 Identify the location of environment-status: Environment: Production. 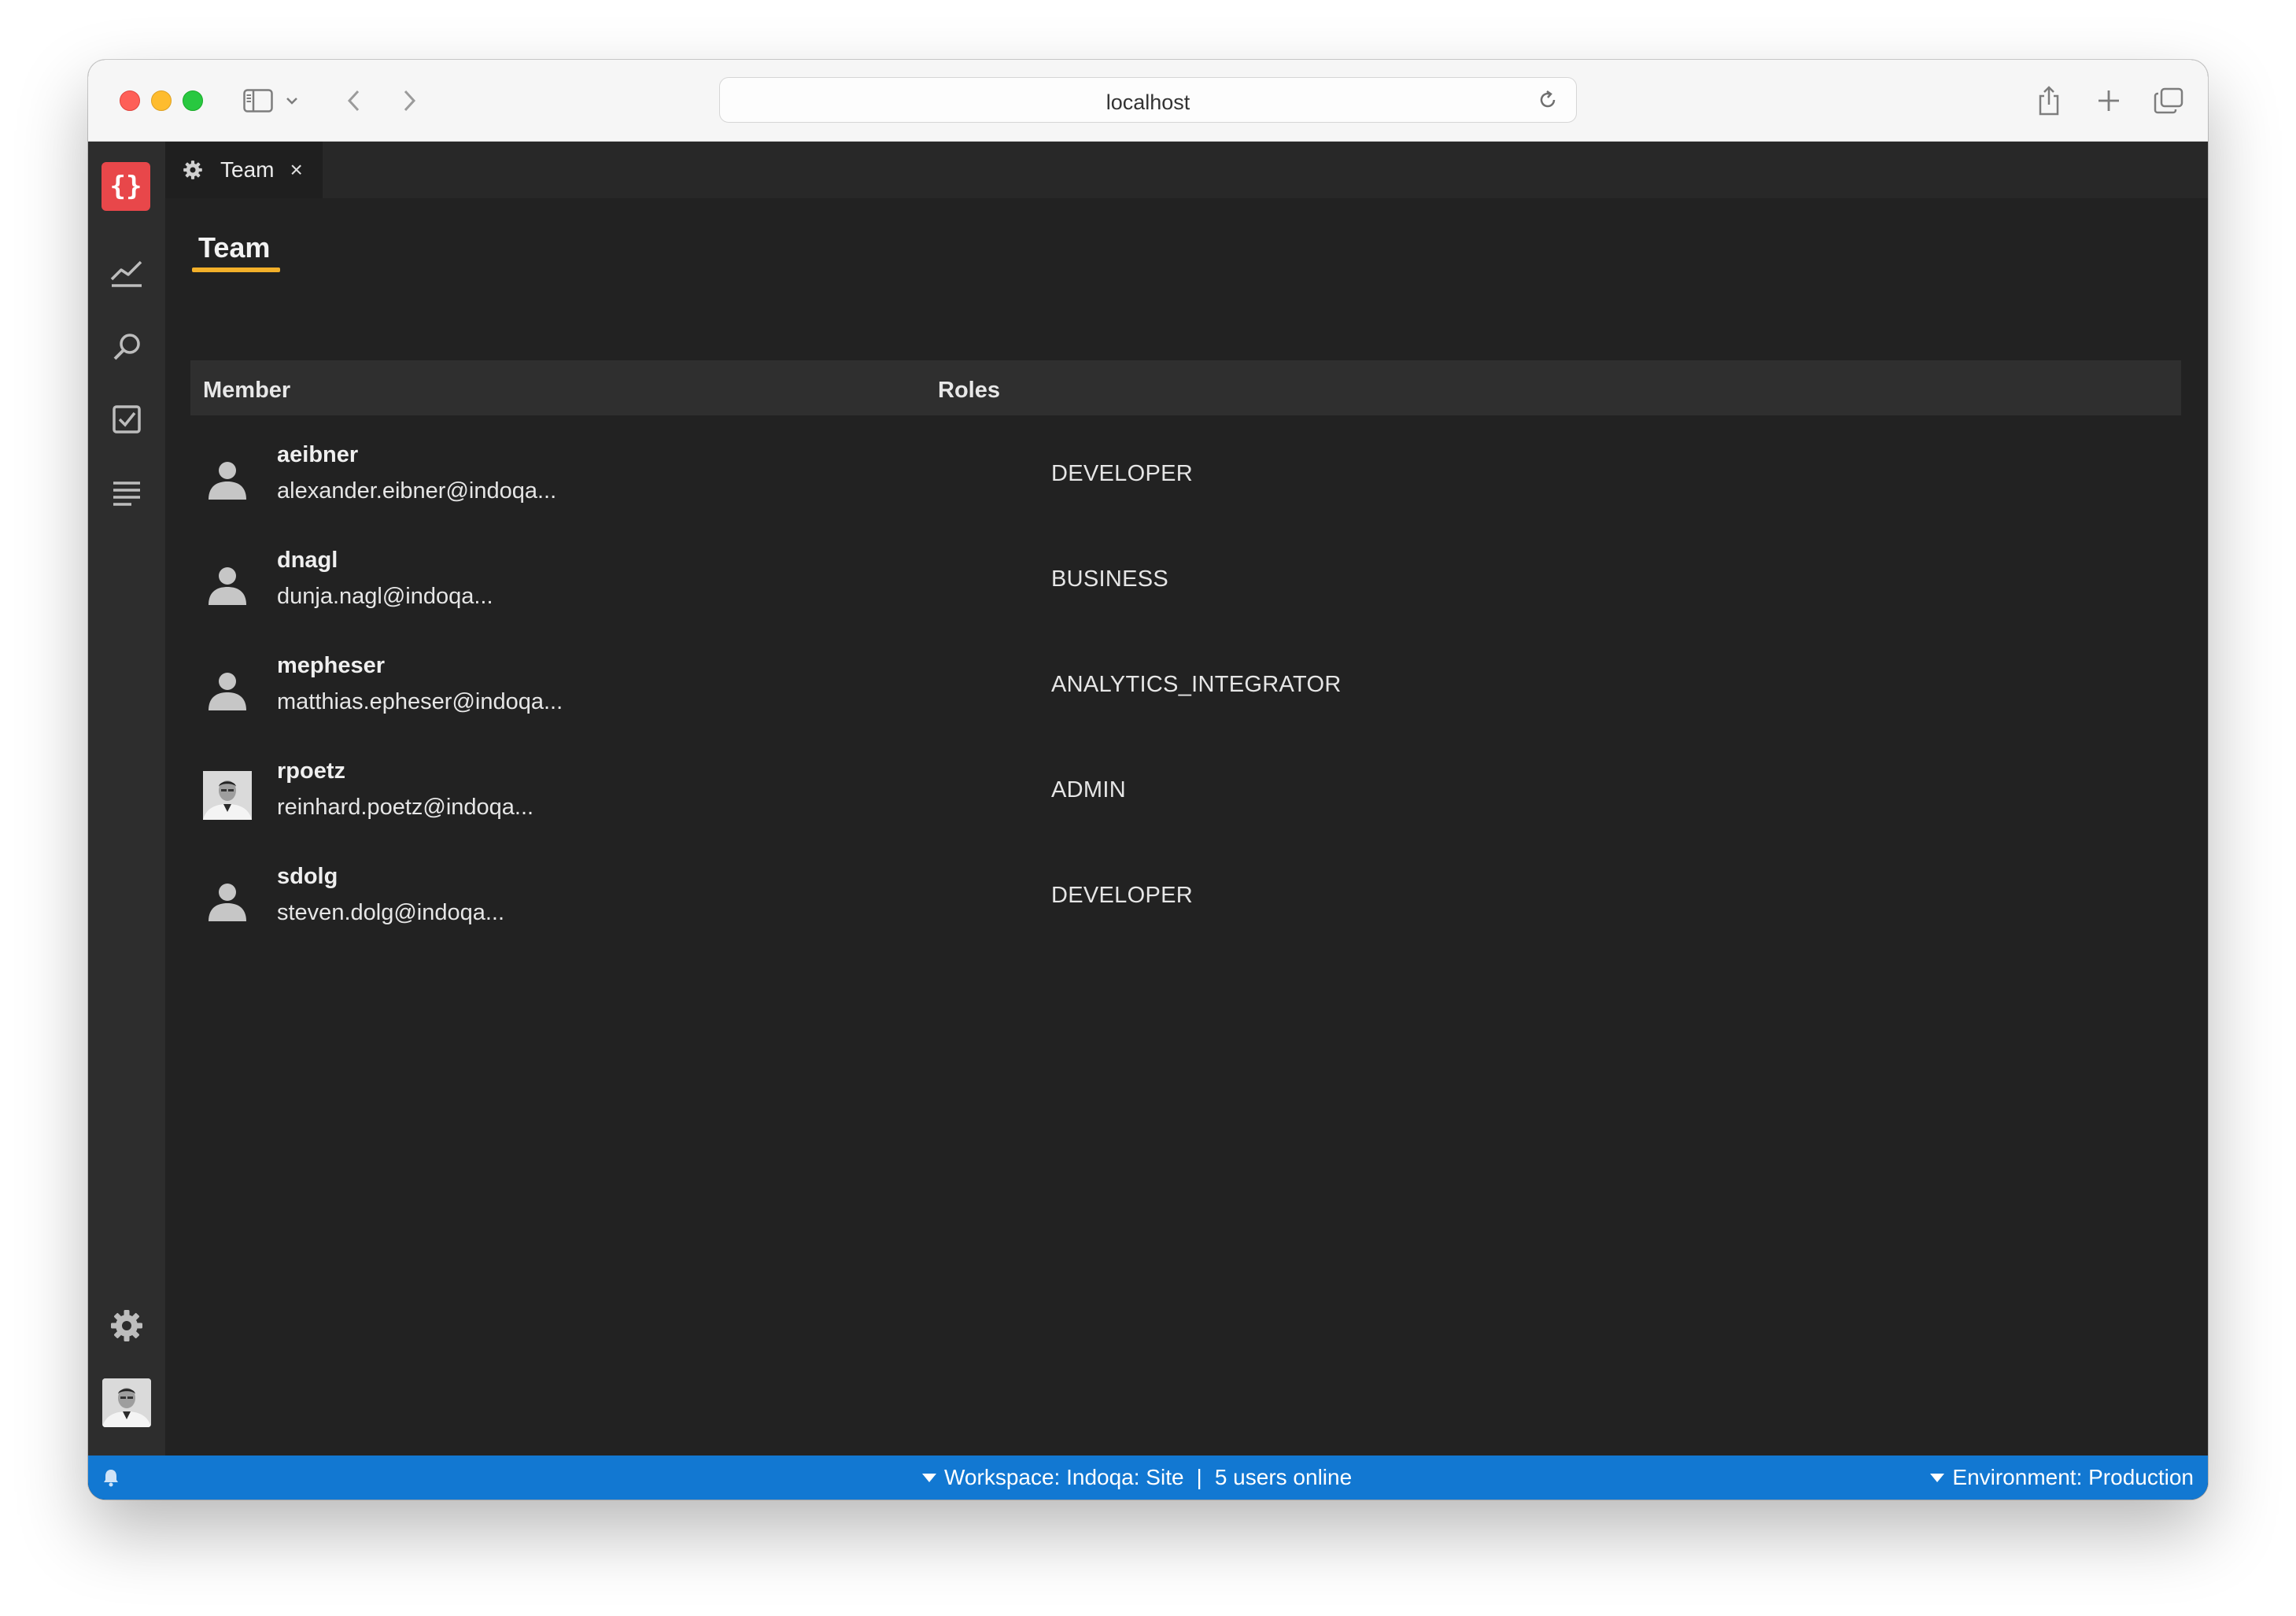
(2062, 1477).